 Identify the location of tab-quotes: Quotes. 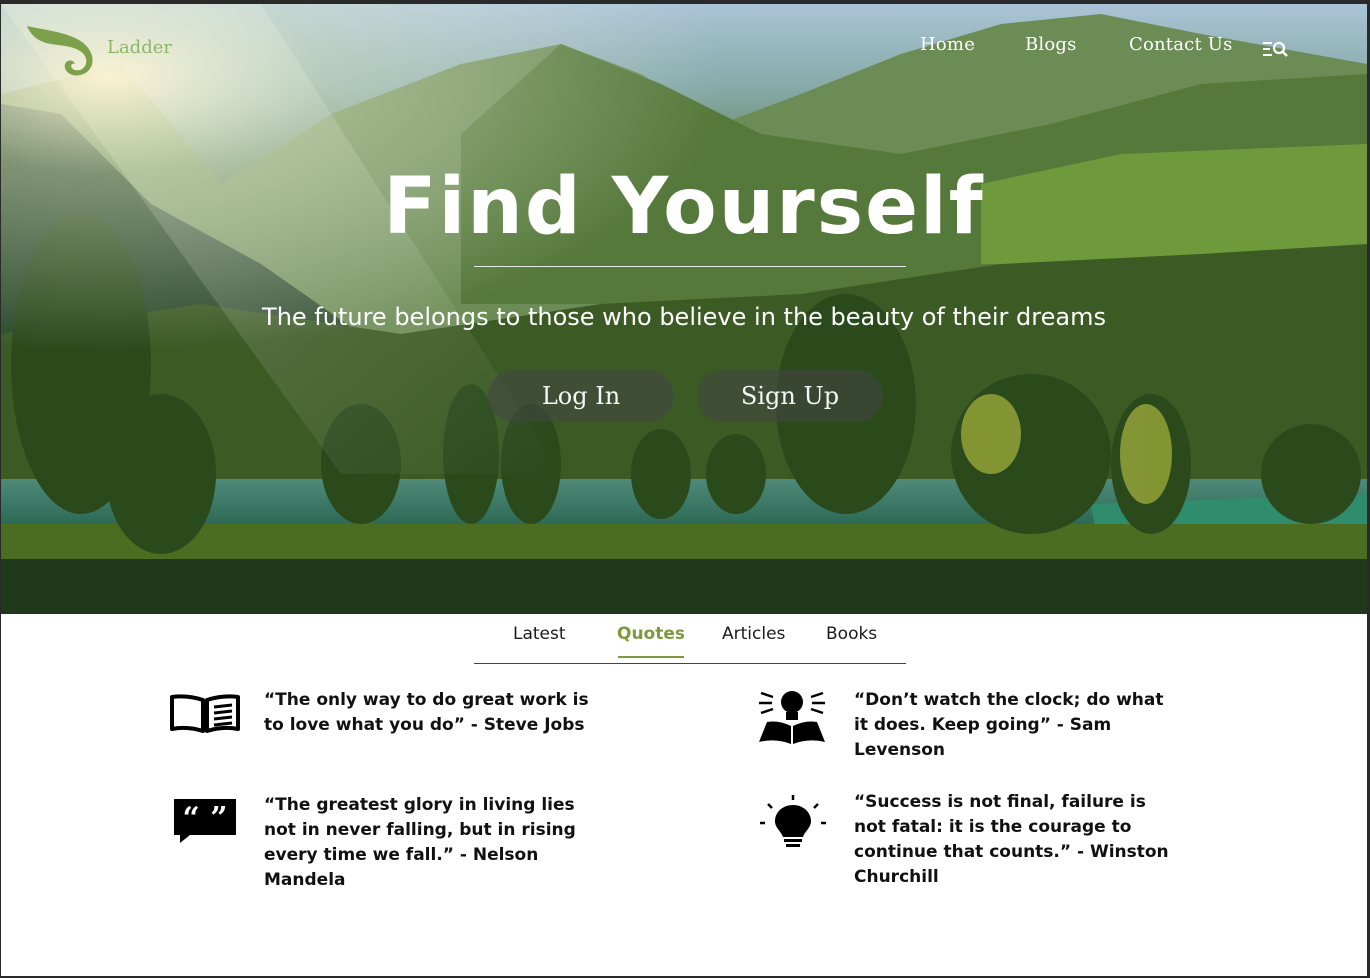
(651, 634).